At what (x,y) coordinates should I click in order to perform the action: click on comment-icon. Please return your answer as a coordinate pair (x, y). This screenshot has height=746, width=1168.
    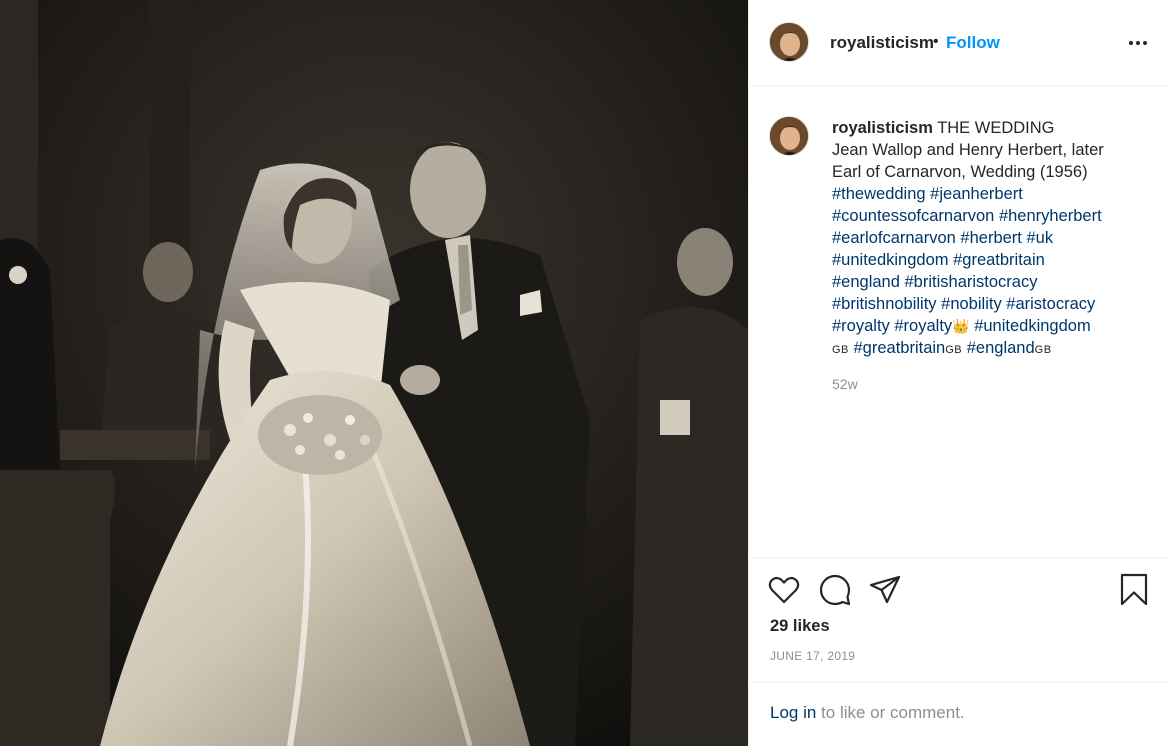
    Looking at the image, I should click on (835, 590).